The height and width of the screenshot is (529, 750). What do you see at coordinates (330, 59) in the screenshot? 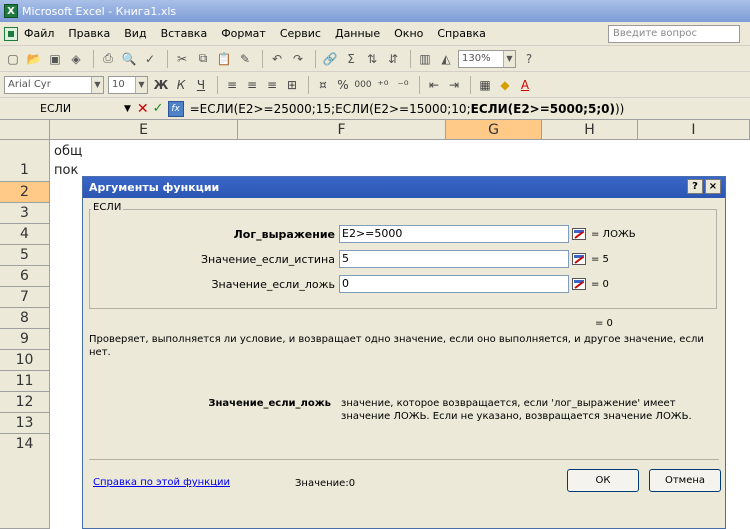
I see `hyperlink-icon: 🔗` at bounding box center [330, 59].